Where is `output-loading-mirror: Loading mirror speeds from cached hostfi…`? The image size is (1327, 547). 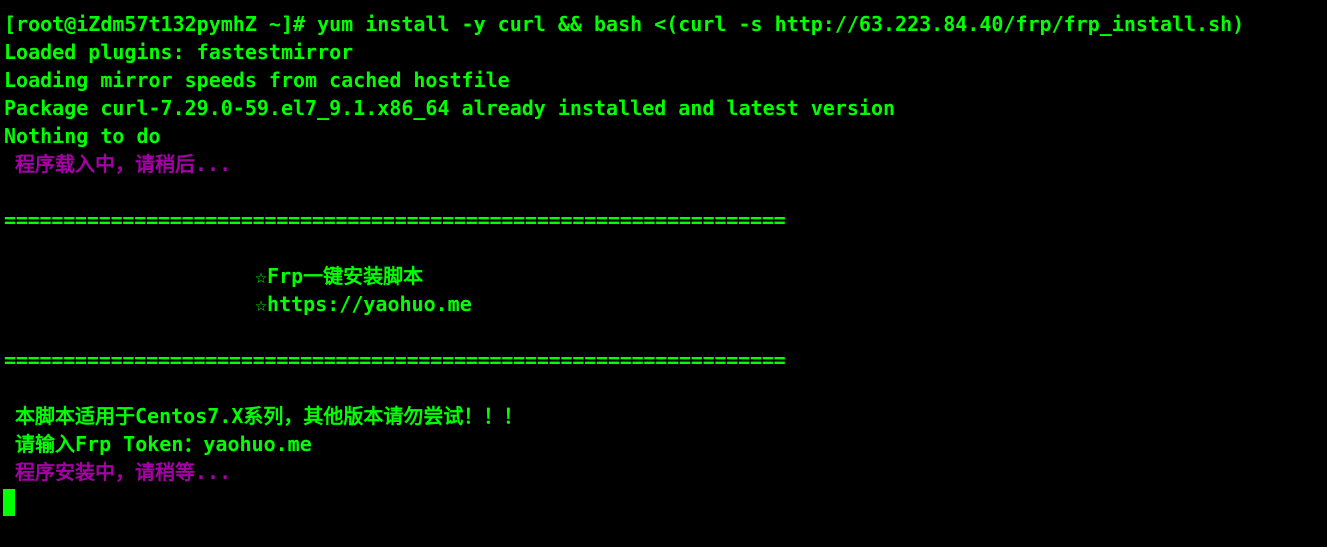 output-loading-mirror: Loading mirror speeds from cached hostfi… is located at coordinates (257, 80).